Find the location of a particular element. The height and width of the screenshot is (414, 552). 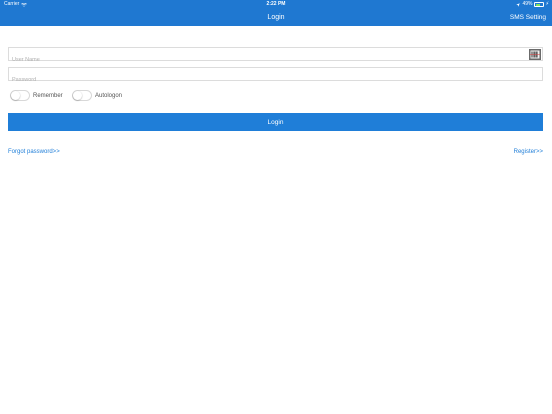

battery-fill is located at coordinates (537, 4).